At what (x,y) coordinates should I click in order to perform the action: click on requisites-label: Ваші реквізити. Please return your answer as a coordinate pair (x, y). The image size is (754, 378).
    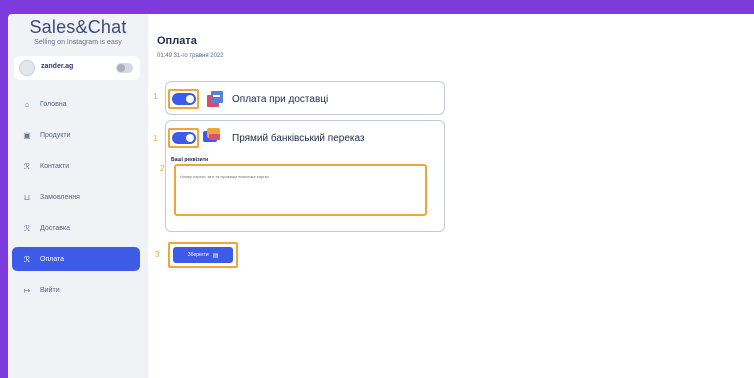
    Looking at the image, I should click on (190, 160).